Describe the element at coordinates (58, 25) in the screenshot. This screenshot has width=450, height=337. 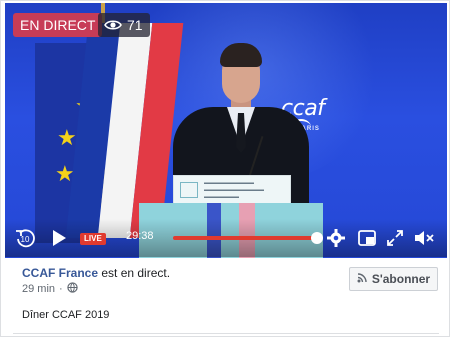
I see `live-badge: EN DIRECT` at that location.